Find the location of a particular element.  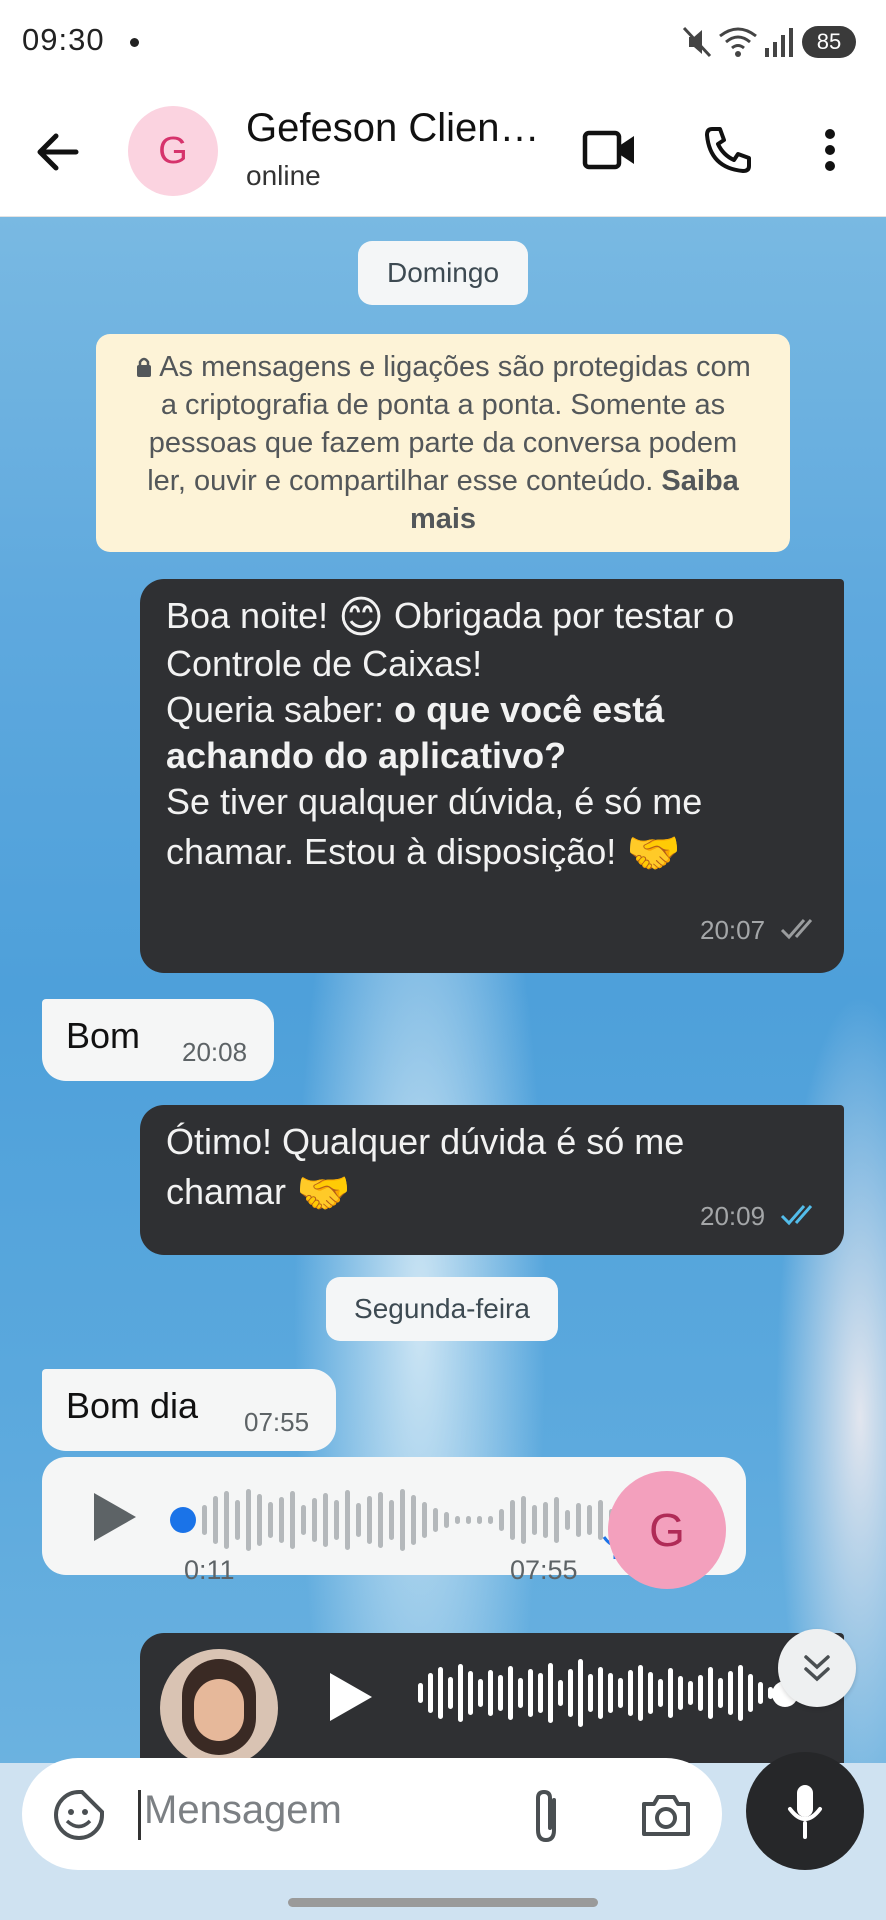

handshake-emoji: 🤝 is located at coordinates (654, 853).